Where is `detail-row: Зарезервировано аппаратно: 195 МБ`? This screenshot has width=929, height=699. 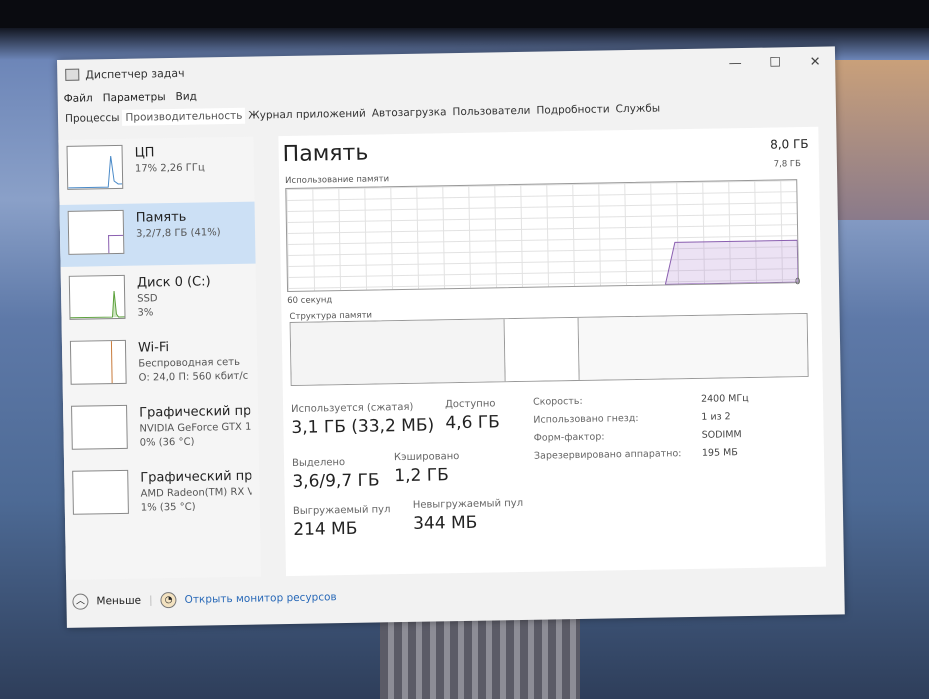 detail-row: Зарезервировано аппаратно: 195 МБ is located at coordinates (642, 455).